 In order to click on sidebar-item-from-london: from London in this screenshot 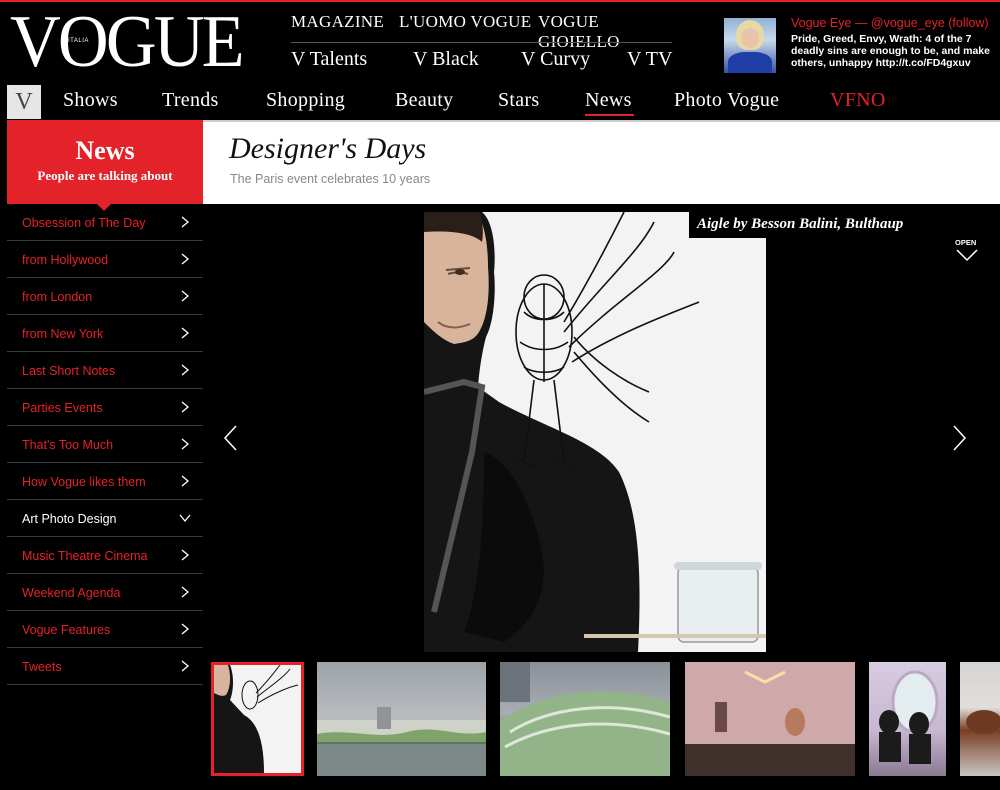, I will do `click(105, 296)`.